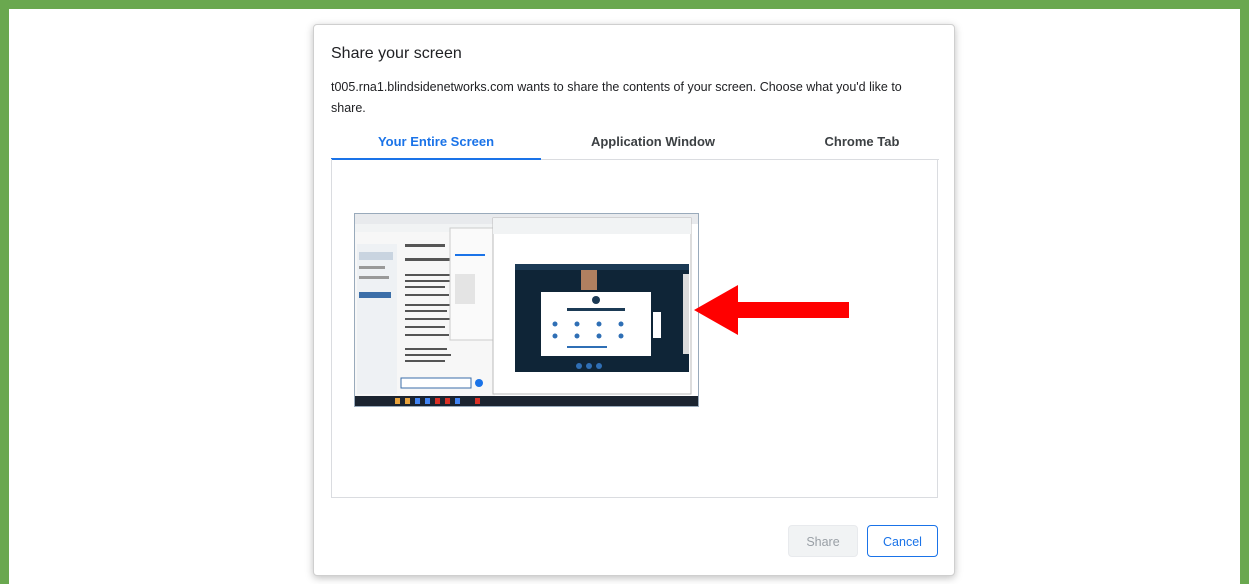  What do you see at coordinates (862, 144) in the screenshot?
I see `tab-chrome-tab: Chrome Tab` at bounding box center [862, 144].